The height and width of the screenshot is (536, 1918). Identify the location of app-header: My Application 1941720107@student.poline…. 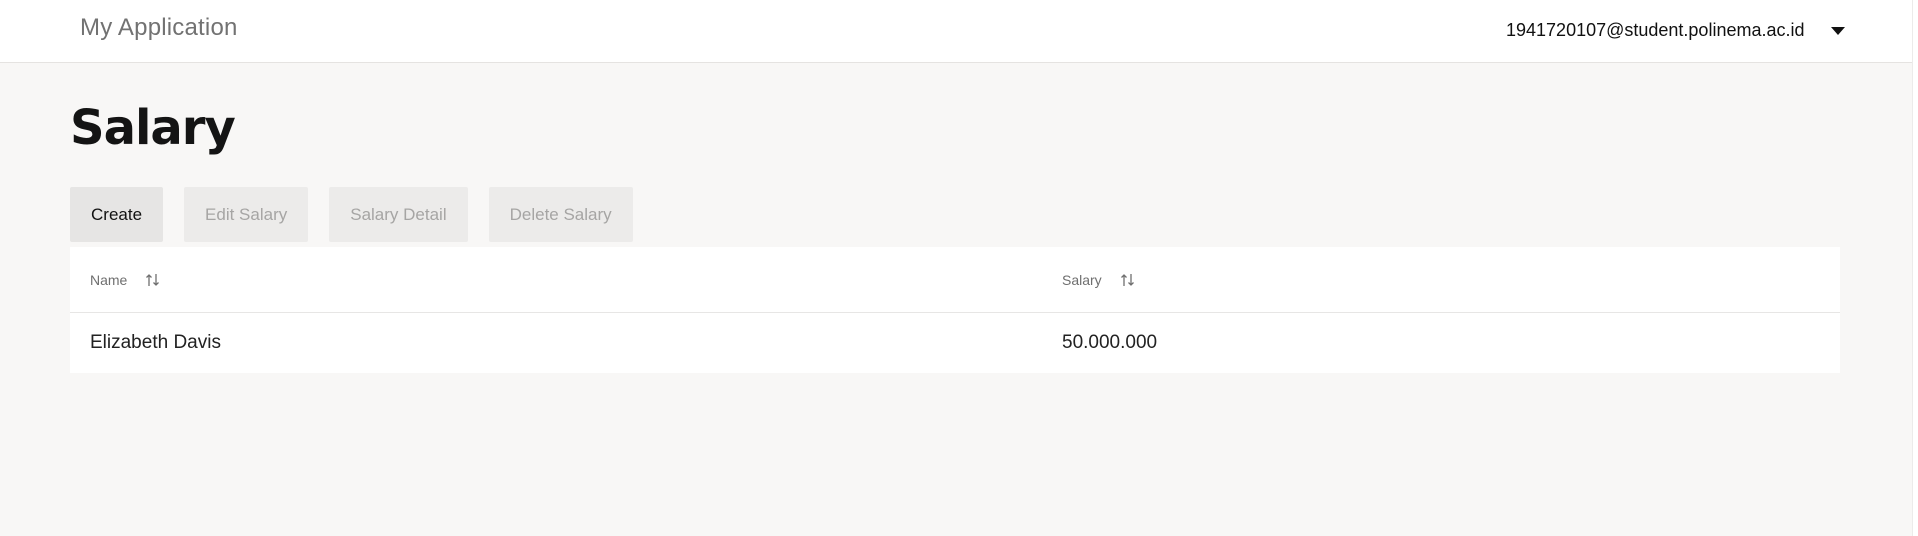
(956, 31).